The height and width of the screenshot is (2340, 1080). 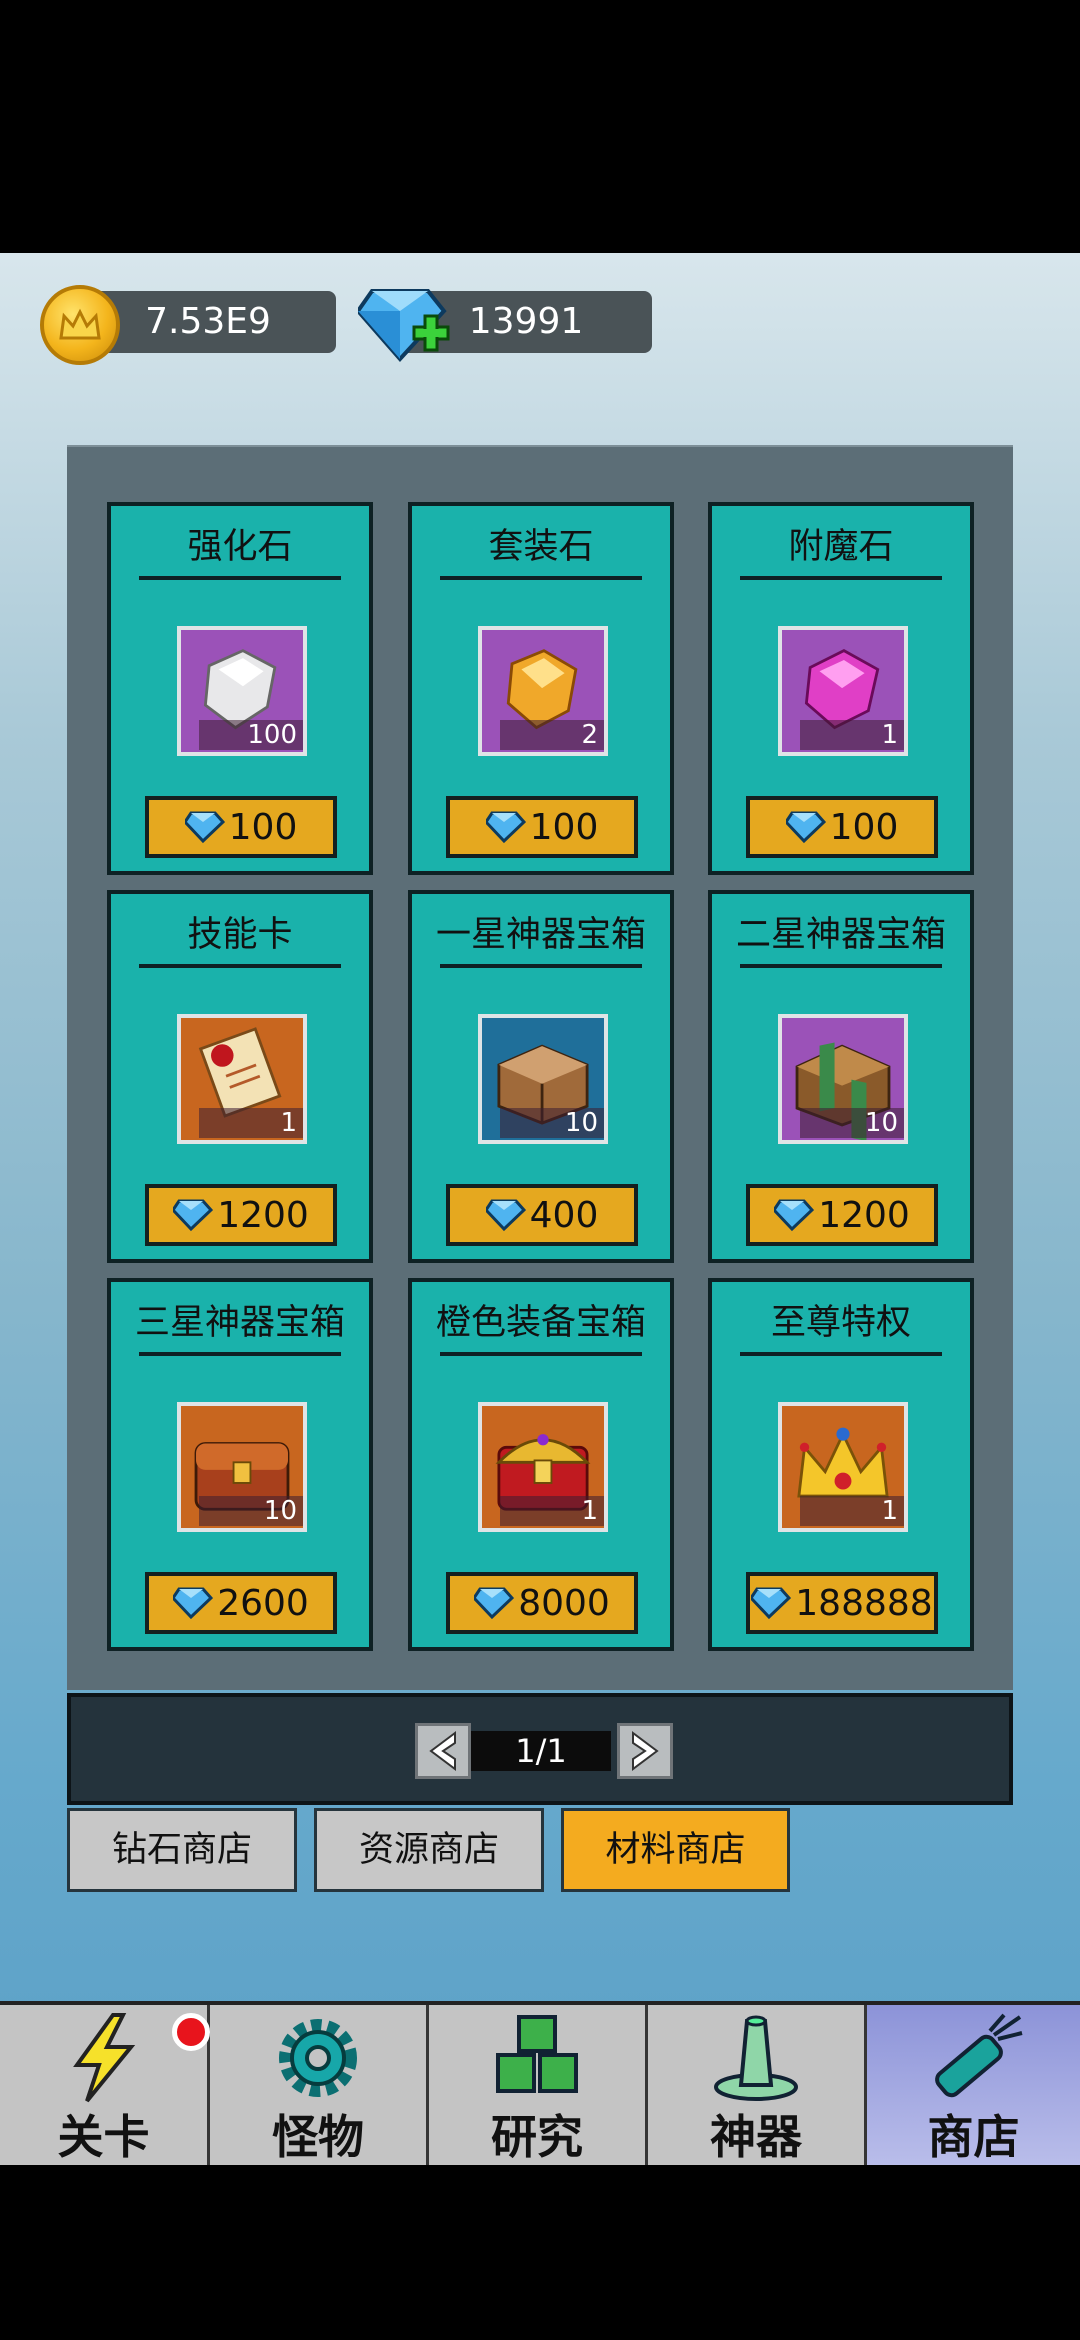 I want to click on nav-label: 神器, so click(x=756, y=2137).